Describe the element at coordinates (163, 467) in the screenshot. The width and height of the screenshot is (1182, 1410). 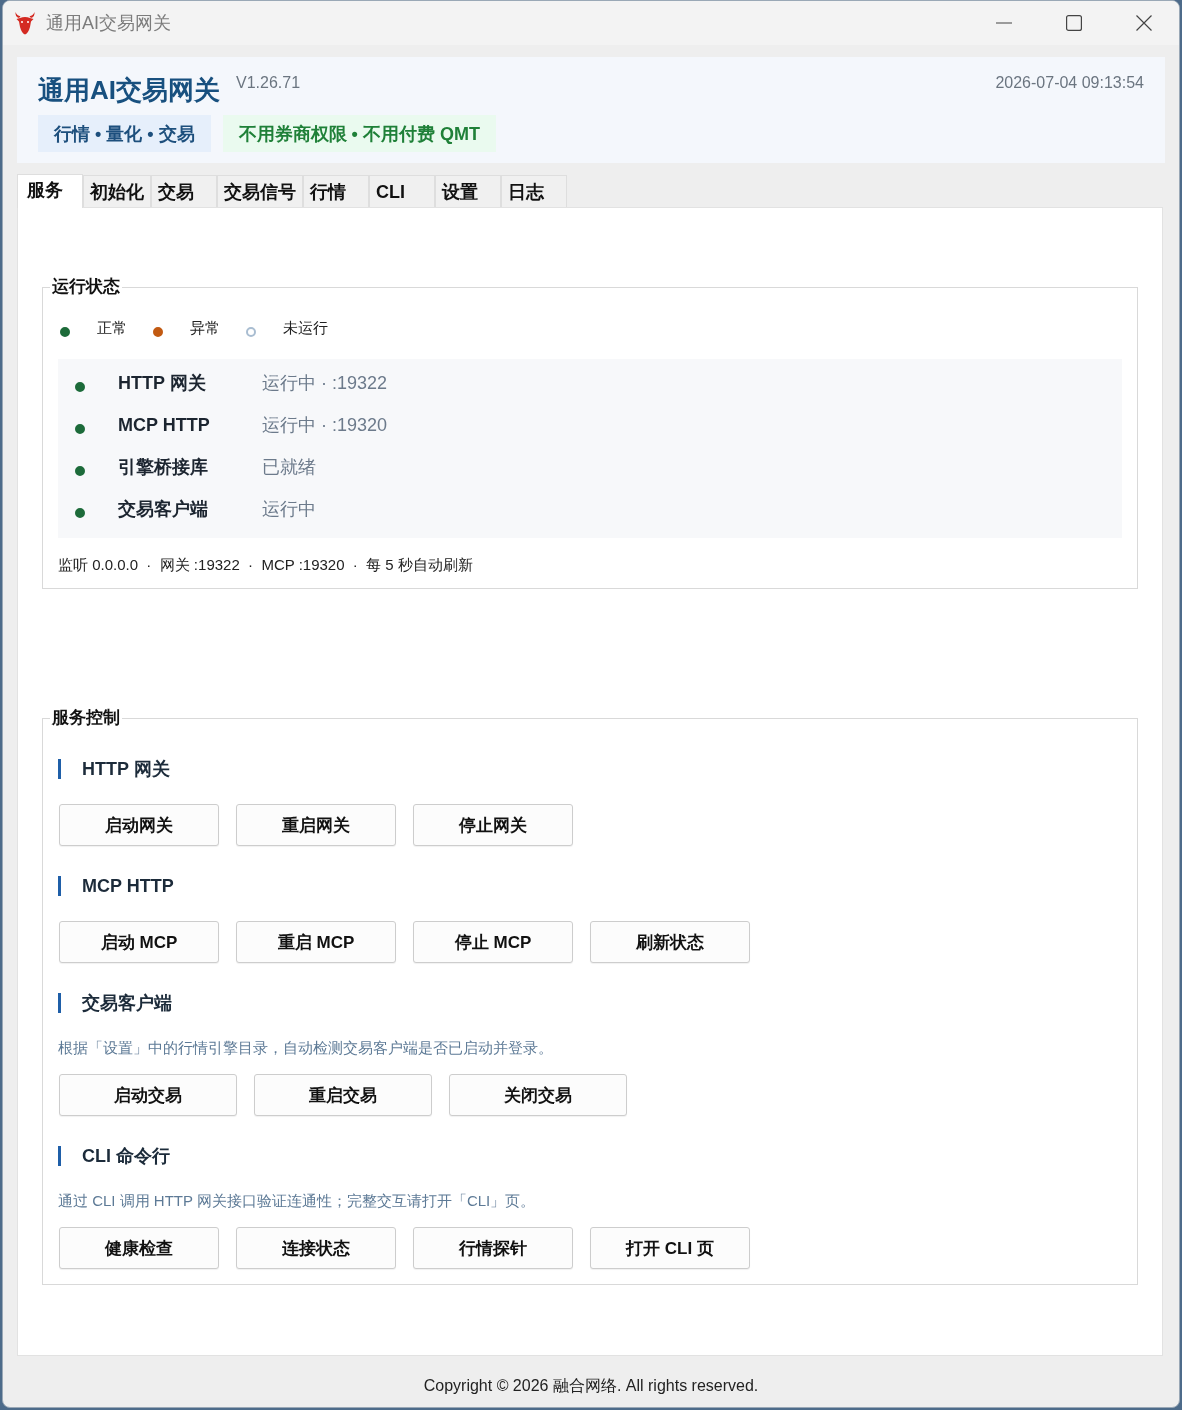
I see `service-name: 引擎桥接库` at that location.